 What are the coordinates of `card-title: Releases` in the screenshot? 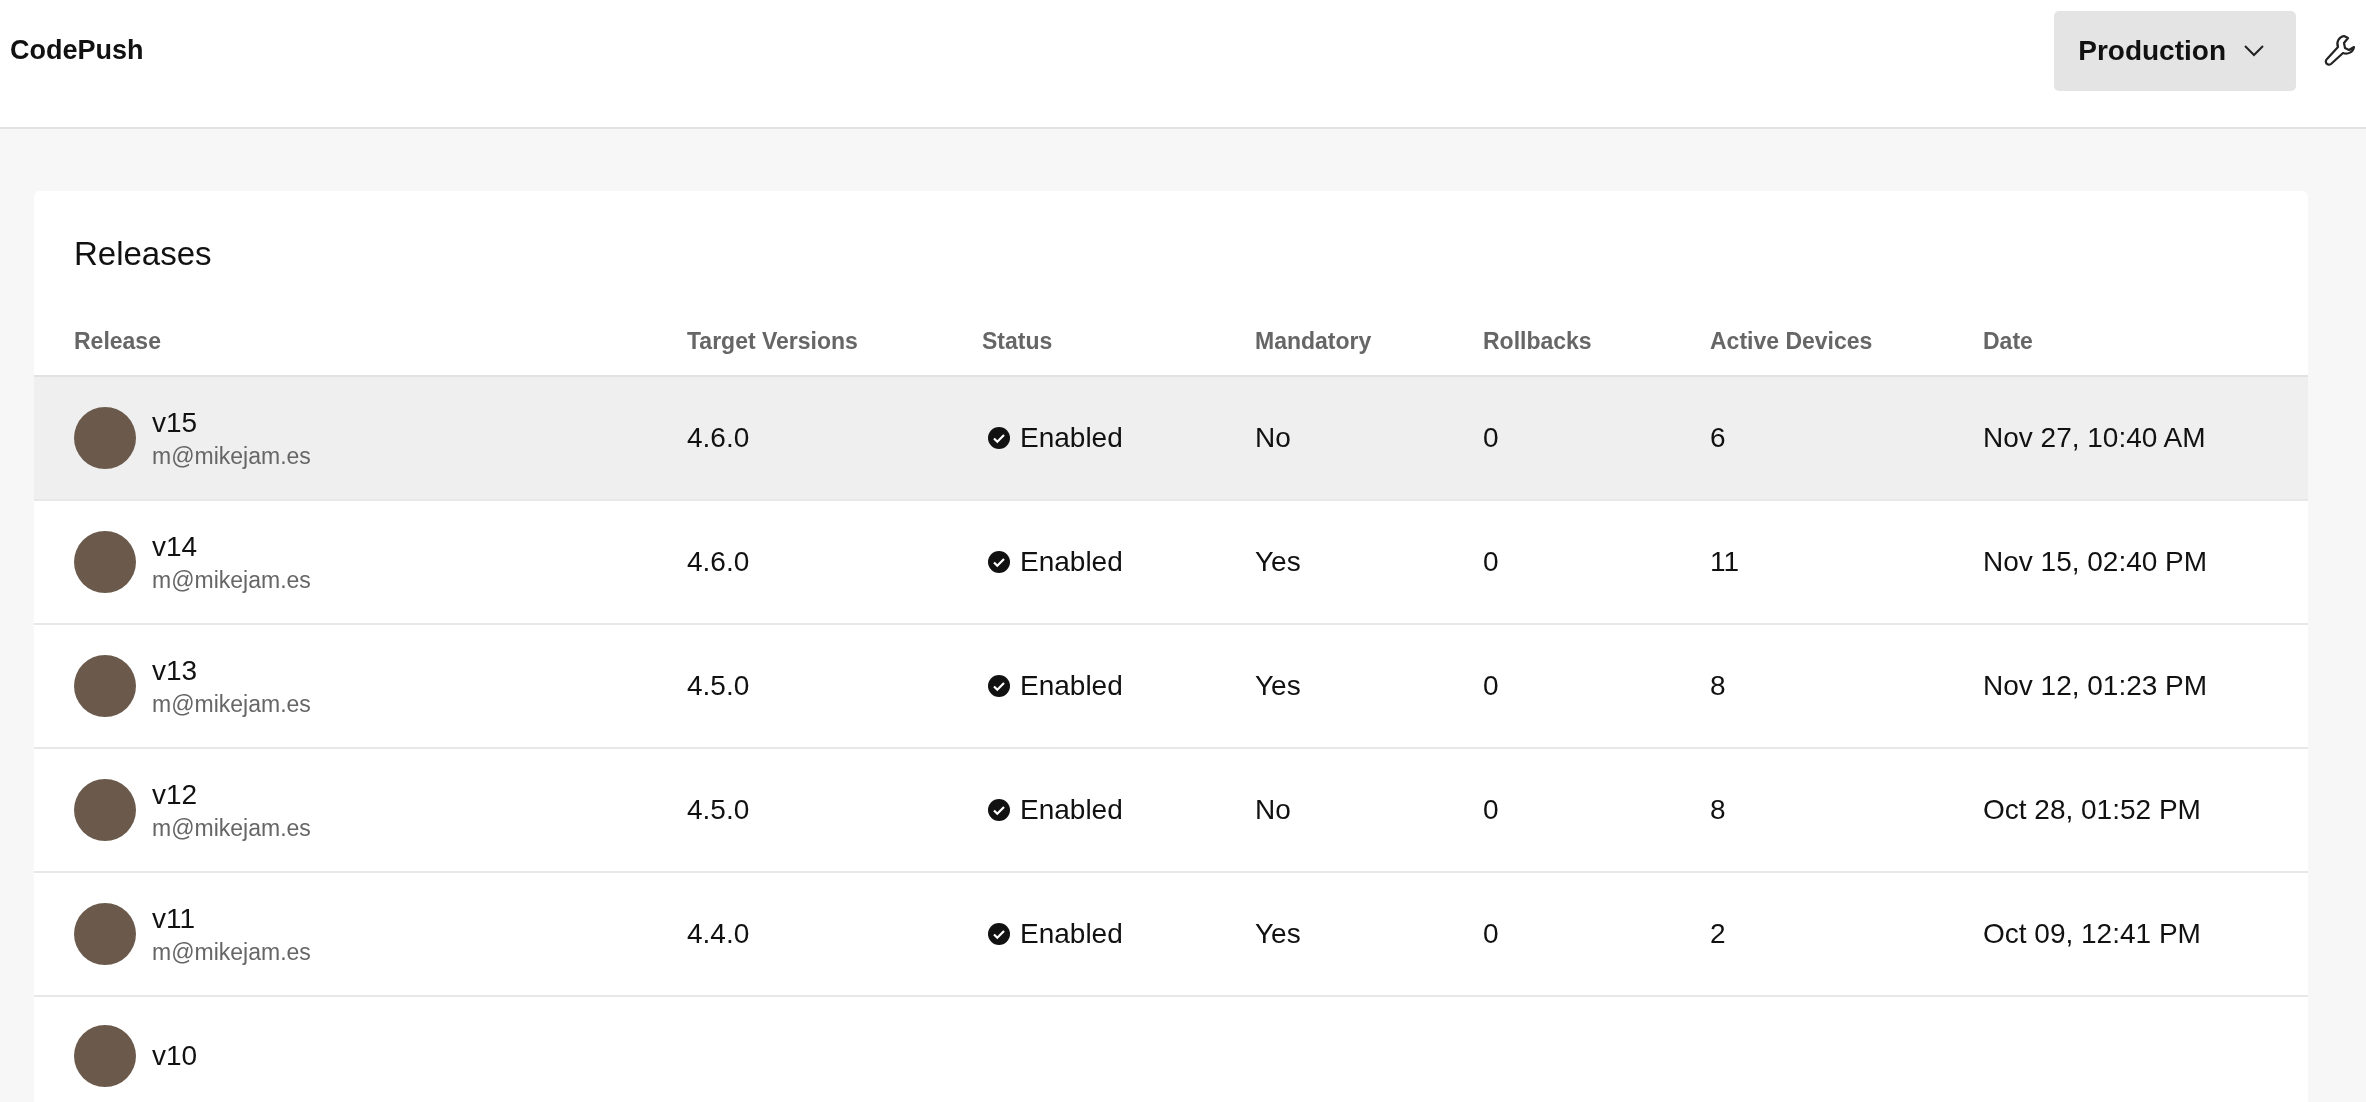 It's located at (143, 254).